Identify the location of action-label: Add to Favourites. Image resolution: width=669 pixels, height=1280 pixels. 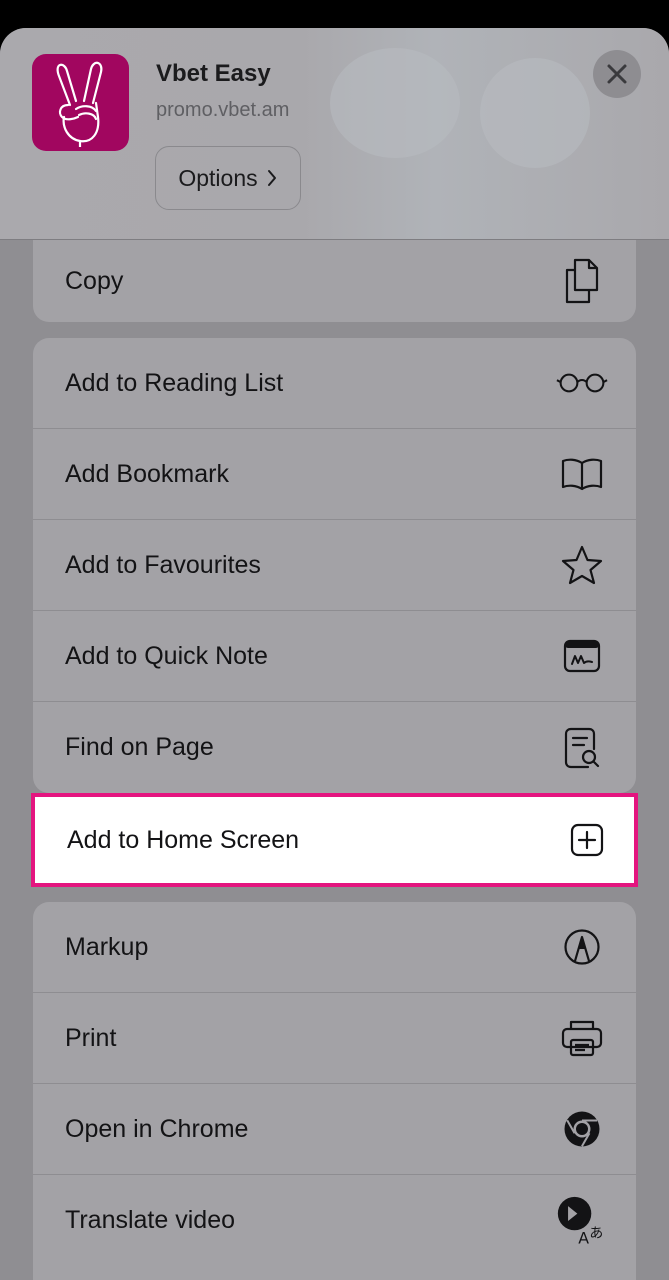
(163, 564).